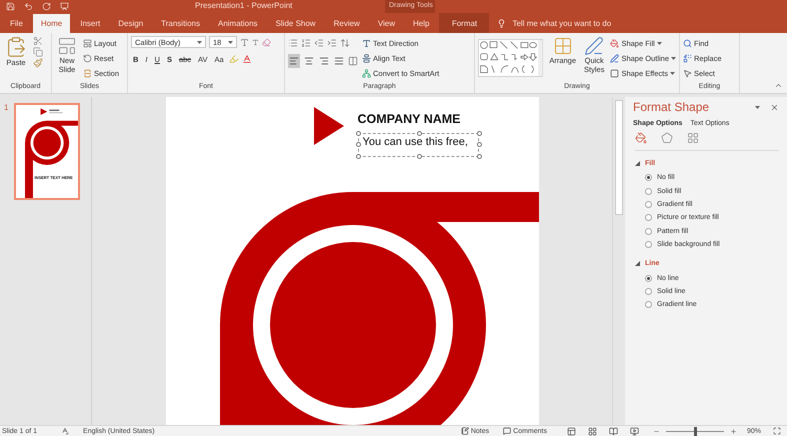 The height and width of the screenshot is (436, 787). What do you see at coordinates (6, 108) in the screenshot?
I see `slide-number: 1` at bounding box center [6, 108].